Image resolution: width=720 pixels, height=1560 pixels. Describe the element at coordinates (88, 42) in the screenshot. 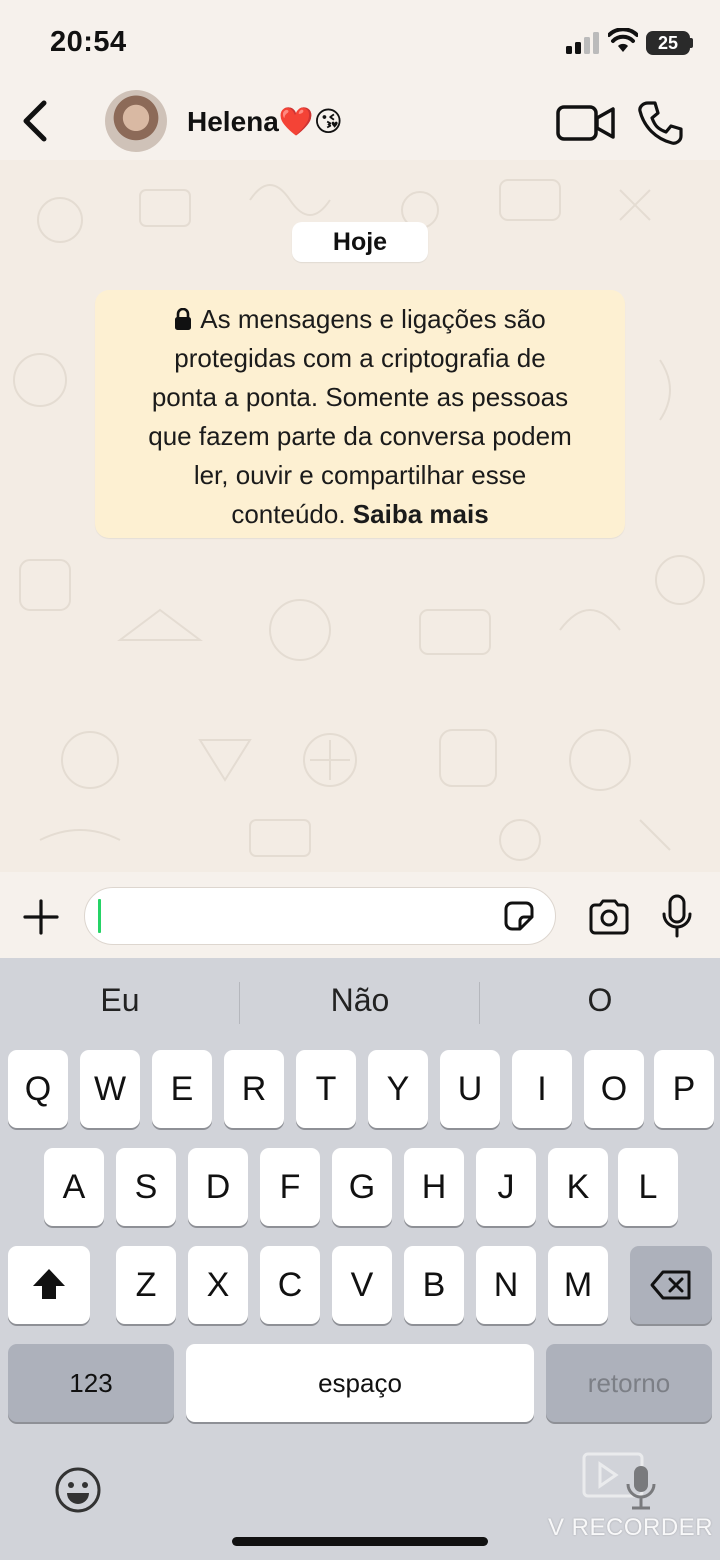

I see `status-time: 20:54` at that location.